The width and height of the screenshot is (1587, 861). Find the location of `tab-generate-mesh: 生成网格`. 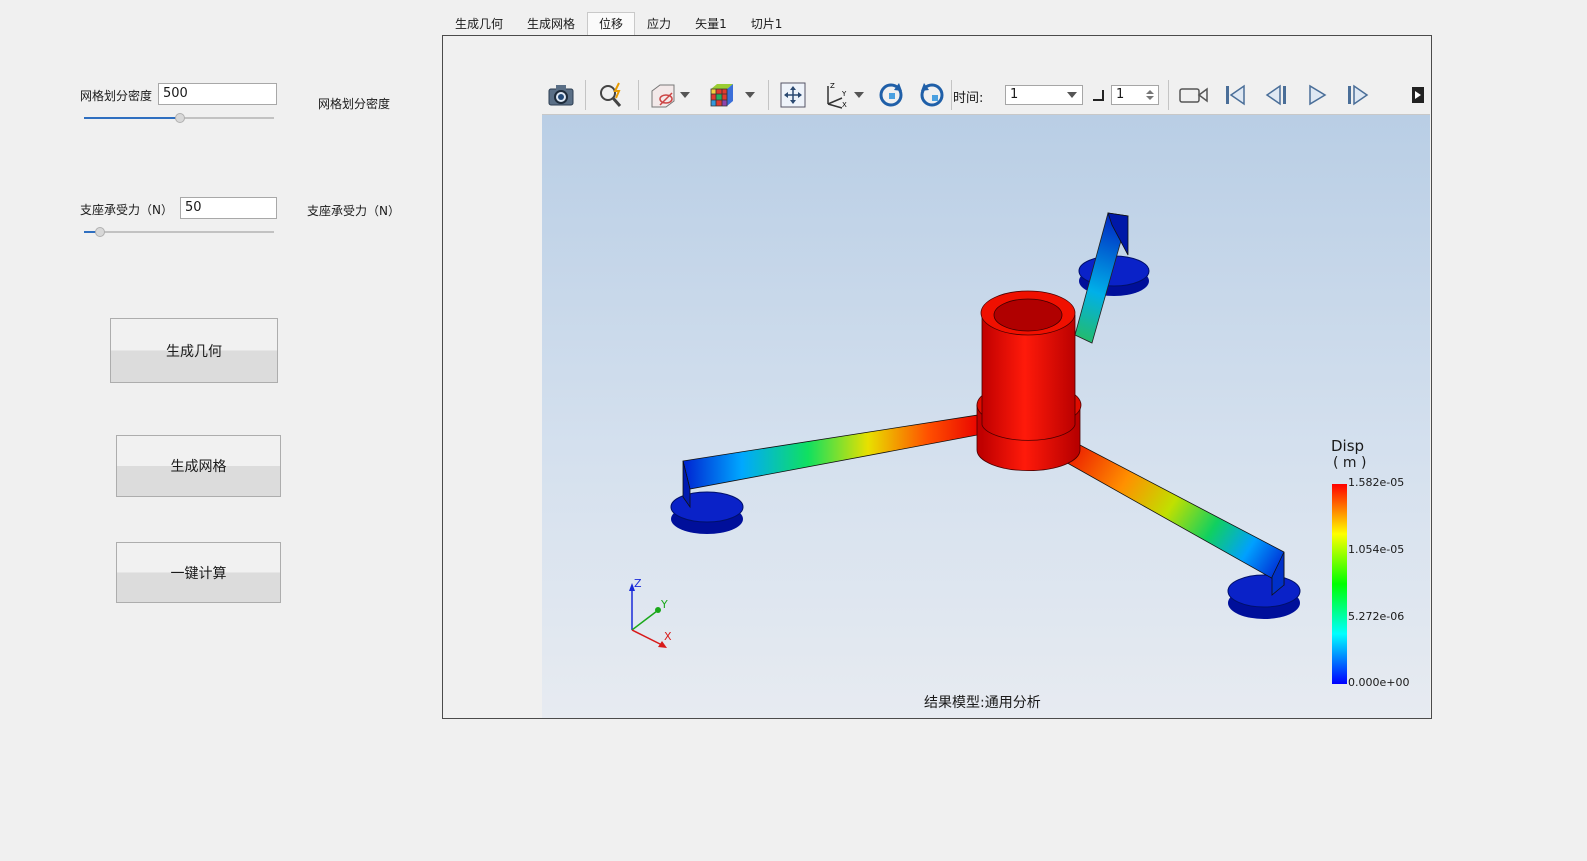

tab-generate-mesh: 生成网格 is located at coordinates (551, 24).